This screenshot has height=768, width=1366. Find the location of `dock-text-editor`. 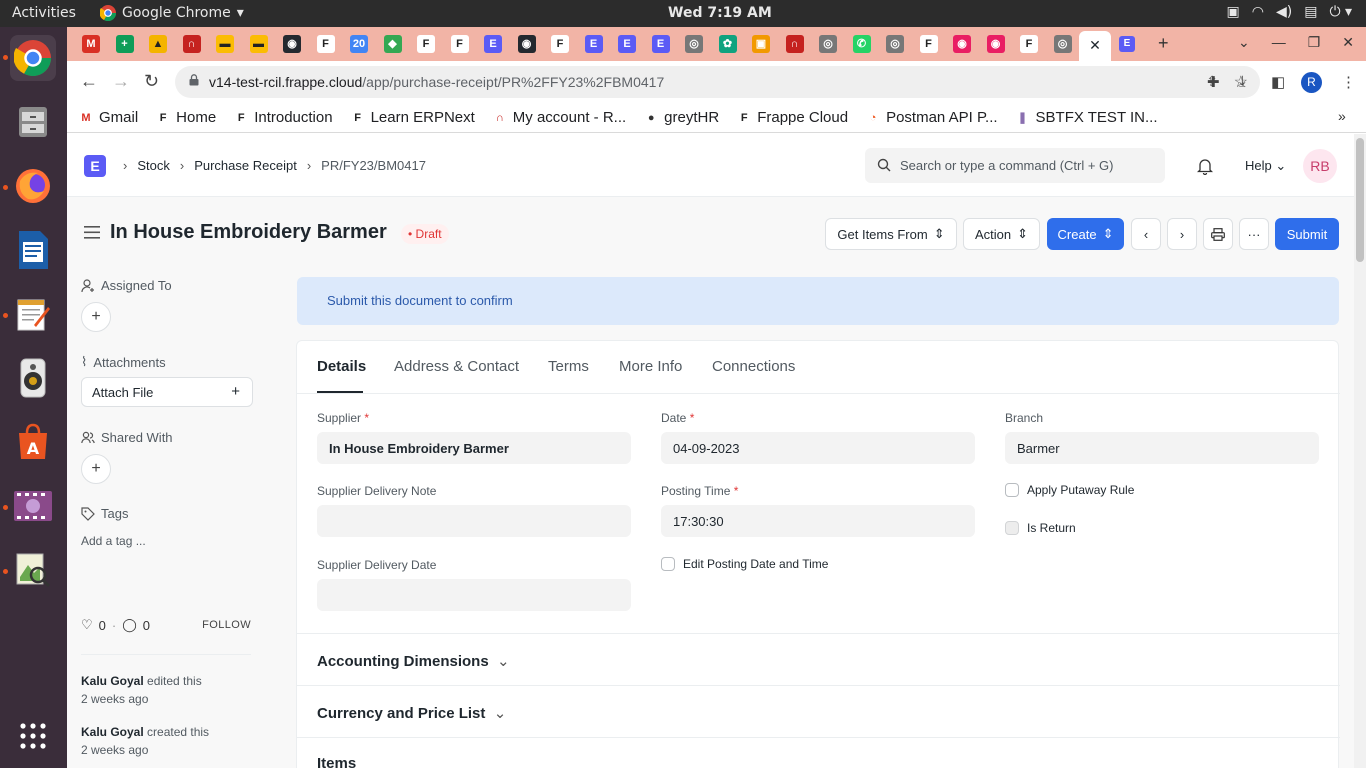

dock-text-editor is located at coordinates (33, 314).